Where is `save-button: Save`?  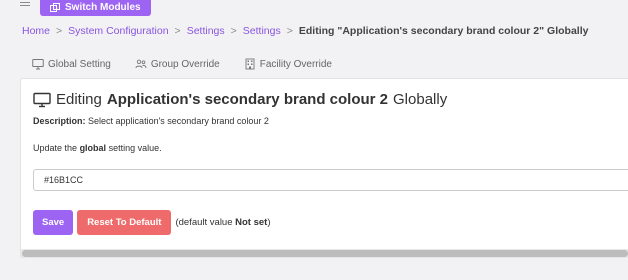
save-button: Save is located at coordinates (53, 222).